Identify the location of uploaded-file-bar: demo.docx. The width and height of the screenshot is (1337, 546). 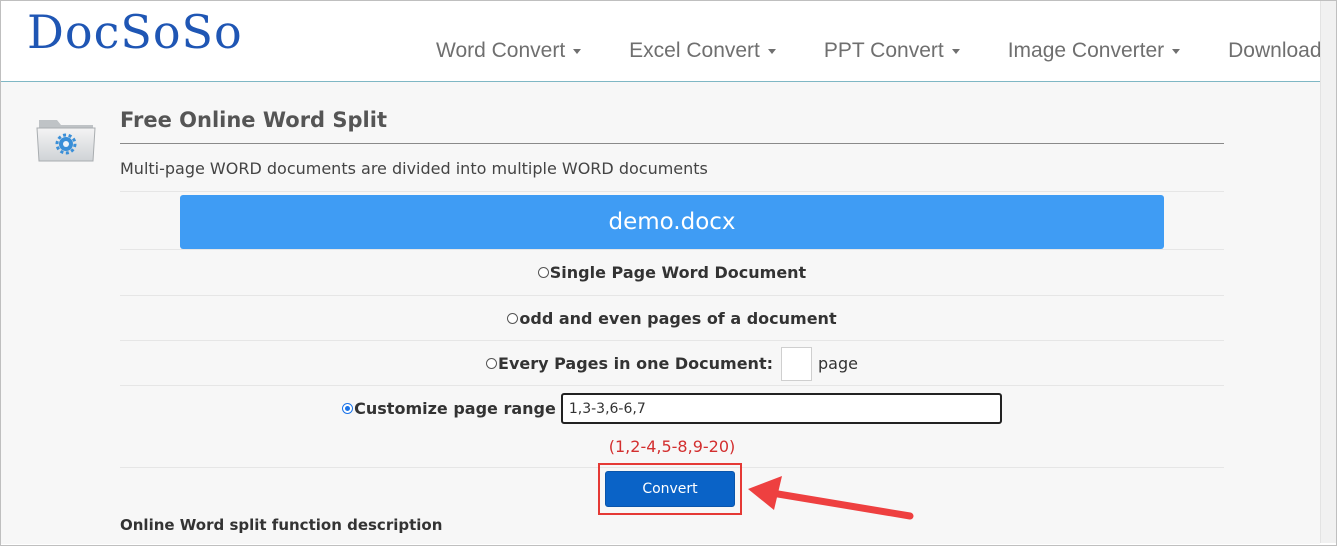
(672, 222).